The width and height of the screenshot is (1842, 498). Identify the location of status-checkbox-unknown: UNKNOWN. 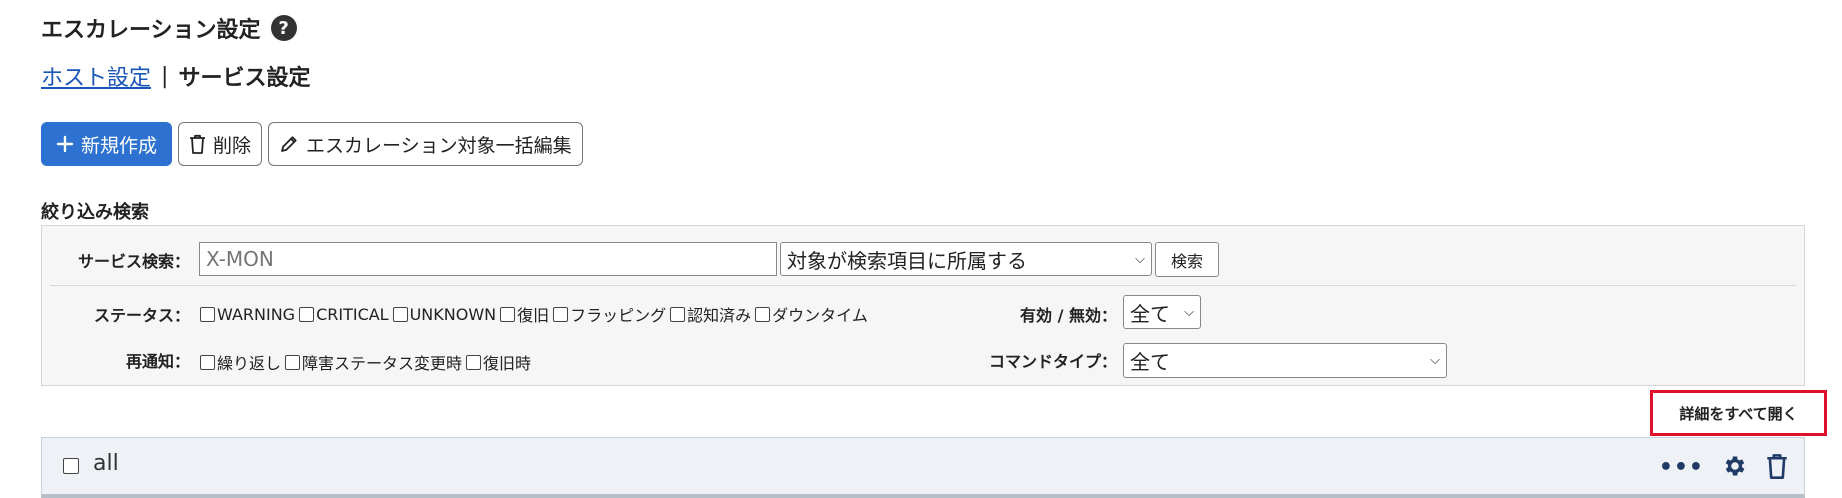
(444, 314).